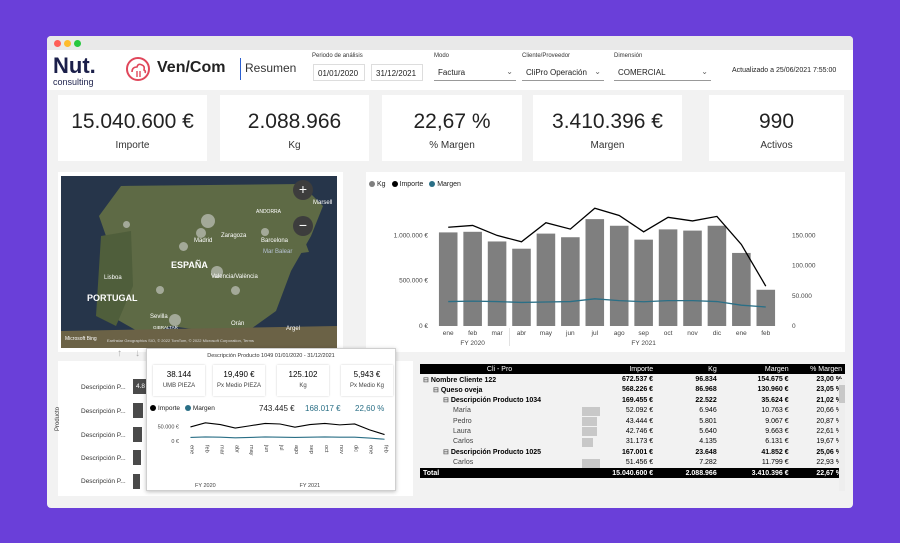 This screenshot has width=900, height=543. I want to click on kg-cell-text: 4.135, so click(708, 442).